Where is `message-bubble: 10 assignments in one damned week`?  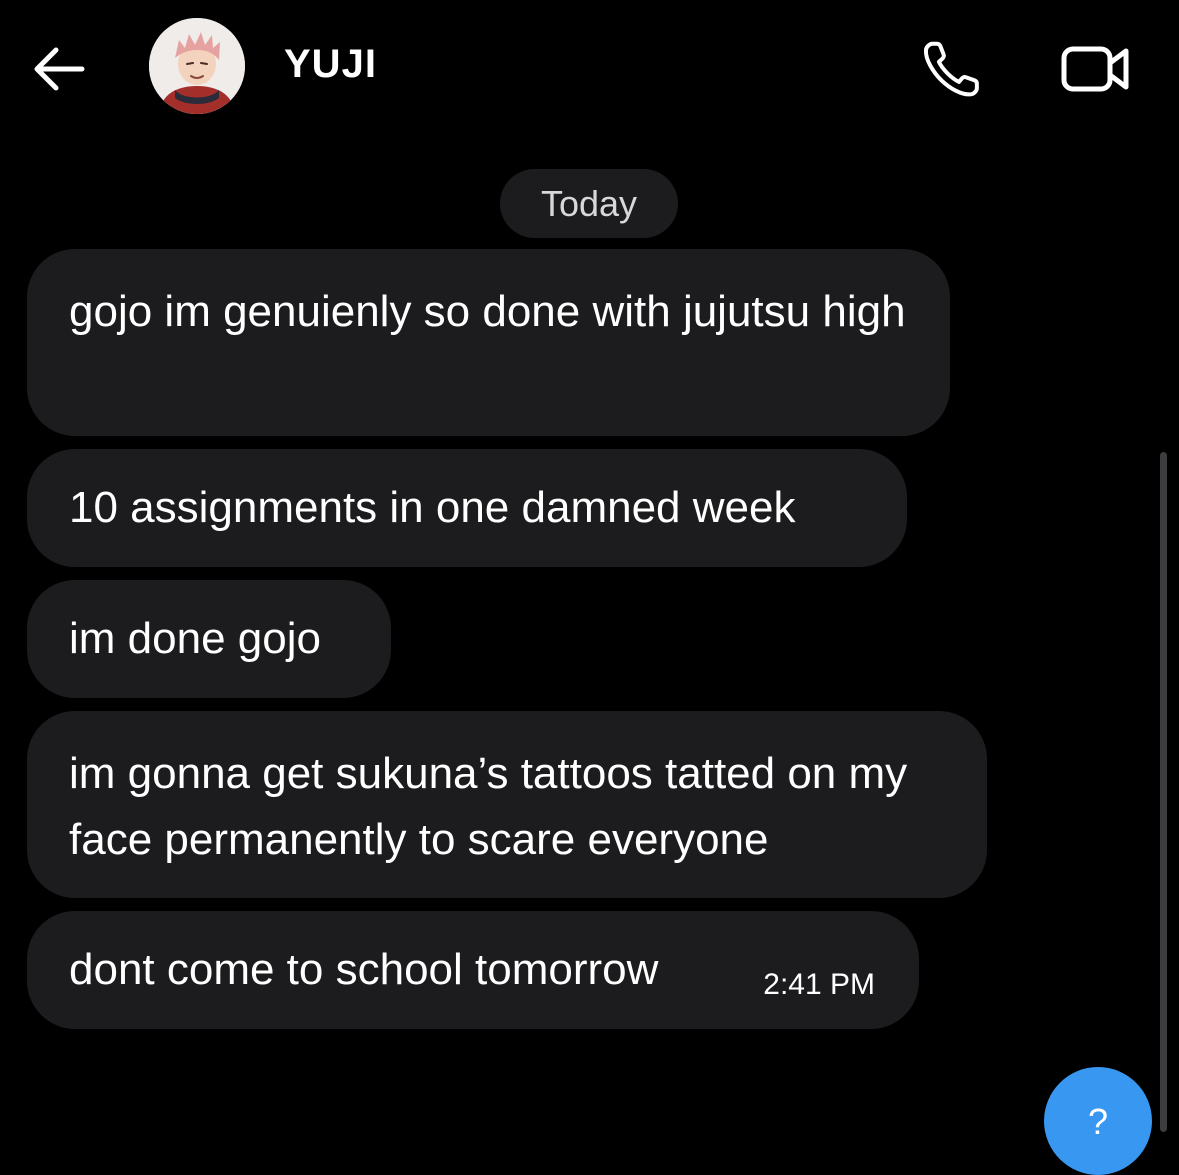 message-bubble: 10 assignments in one damned week is located at coordinates (467, 508).